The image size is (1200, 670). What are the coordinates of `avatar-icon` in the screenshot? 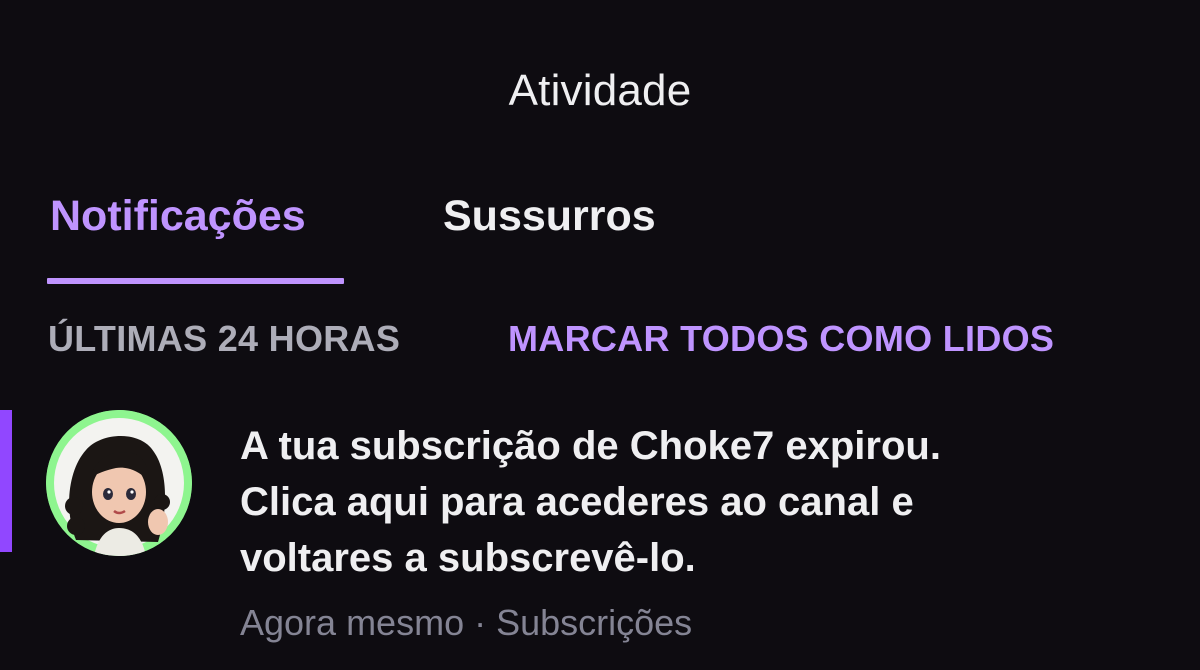 It's located at (119, 483).